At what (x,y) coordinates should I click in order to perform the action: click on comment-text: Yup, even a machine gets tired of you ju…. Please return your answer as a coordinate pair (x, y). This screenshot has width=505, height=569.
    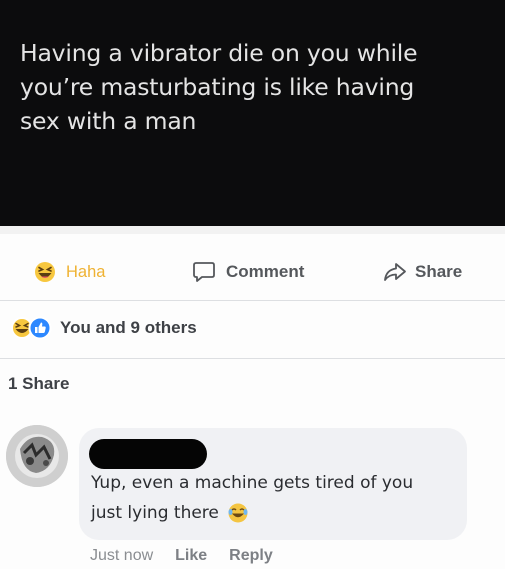
    Looking at the image, I should click on (276, 498).